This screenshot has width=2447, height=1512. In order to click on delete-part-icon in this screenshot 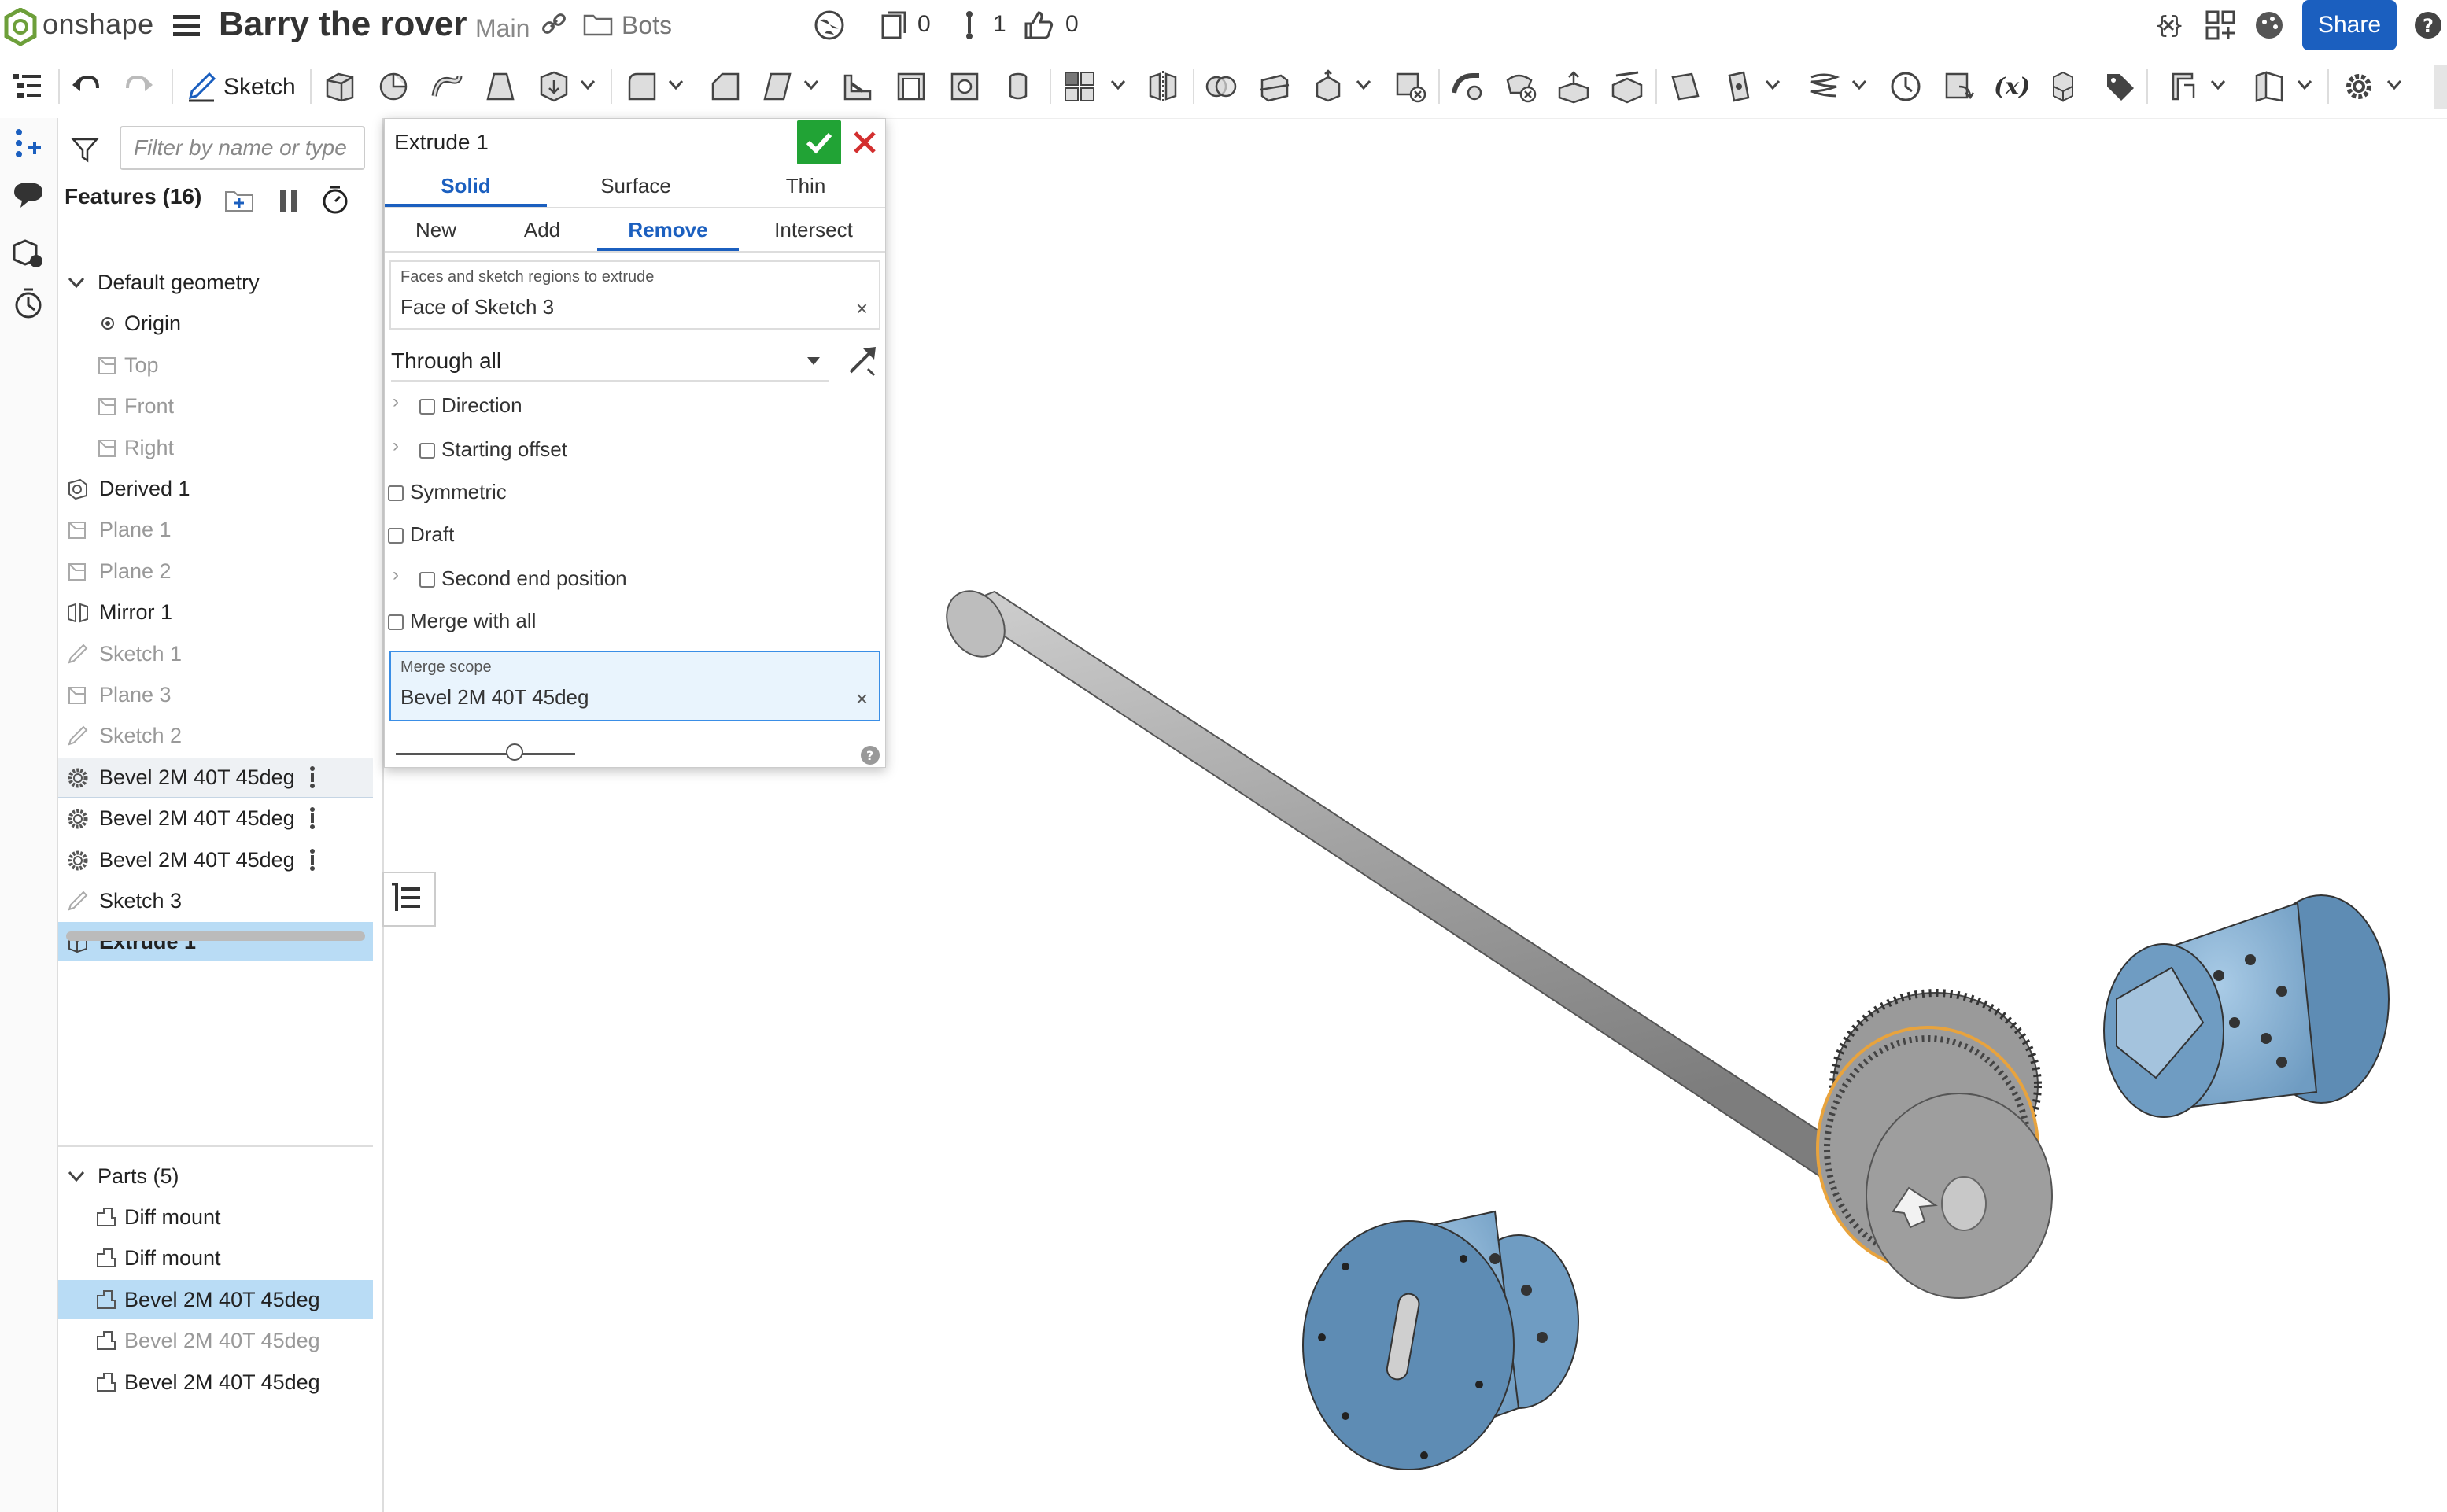, I will do `click(1410, 86)`.